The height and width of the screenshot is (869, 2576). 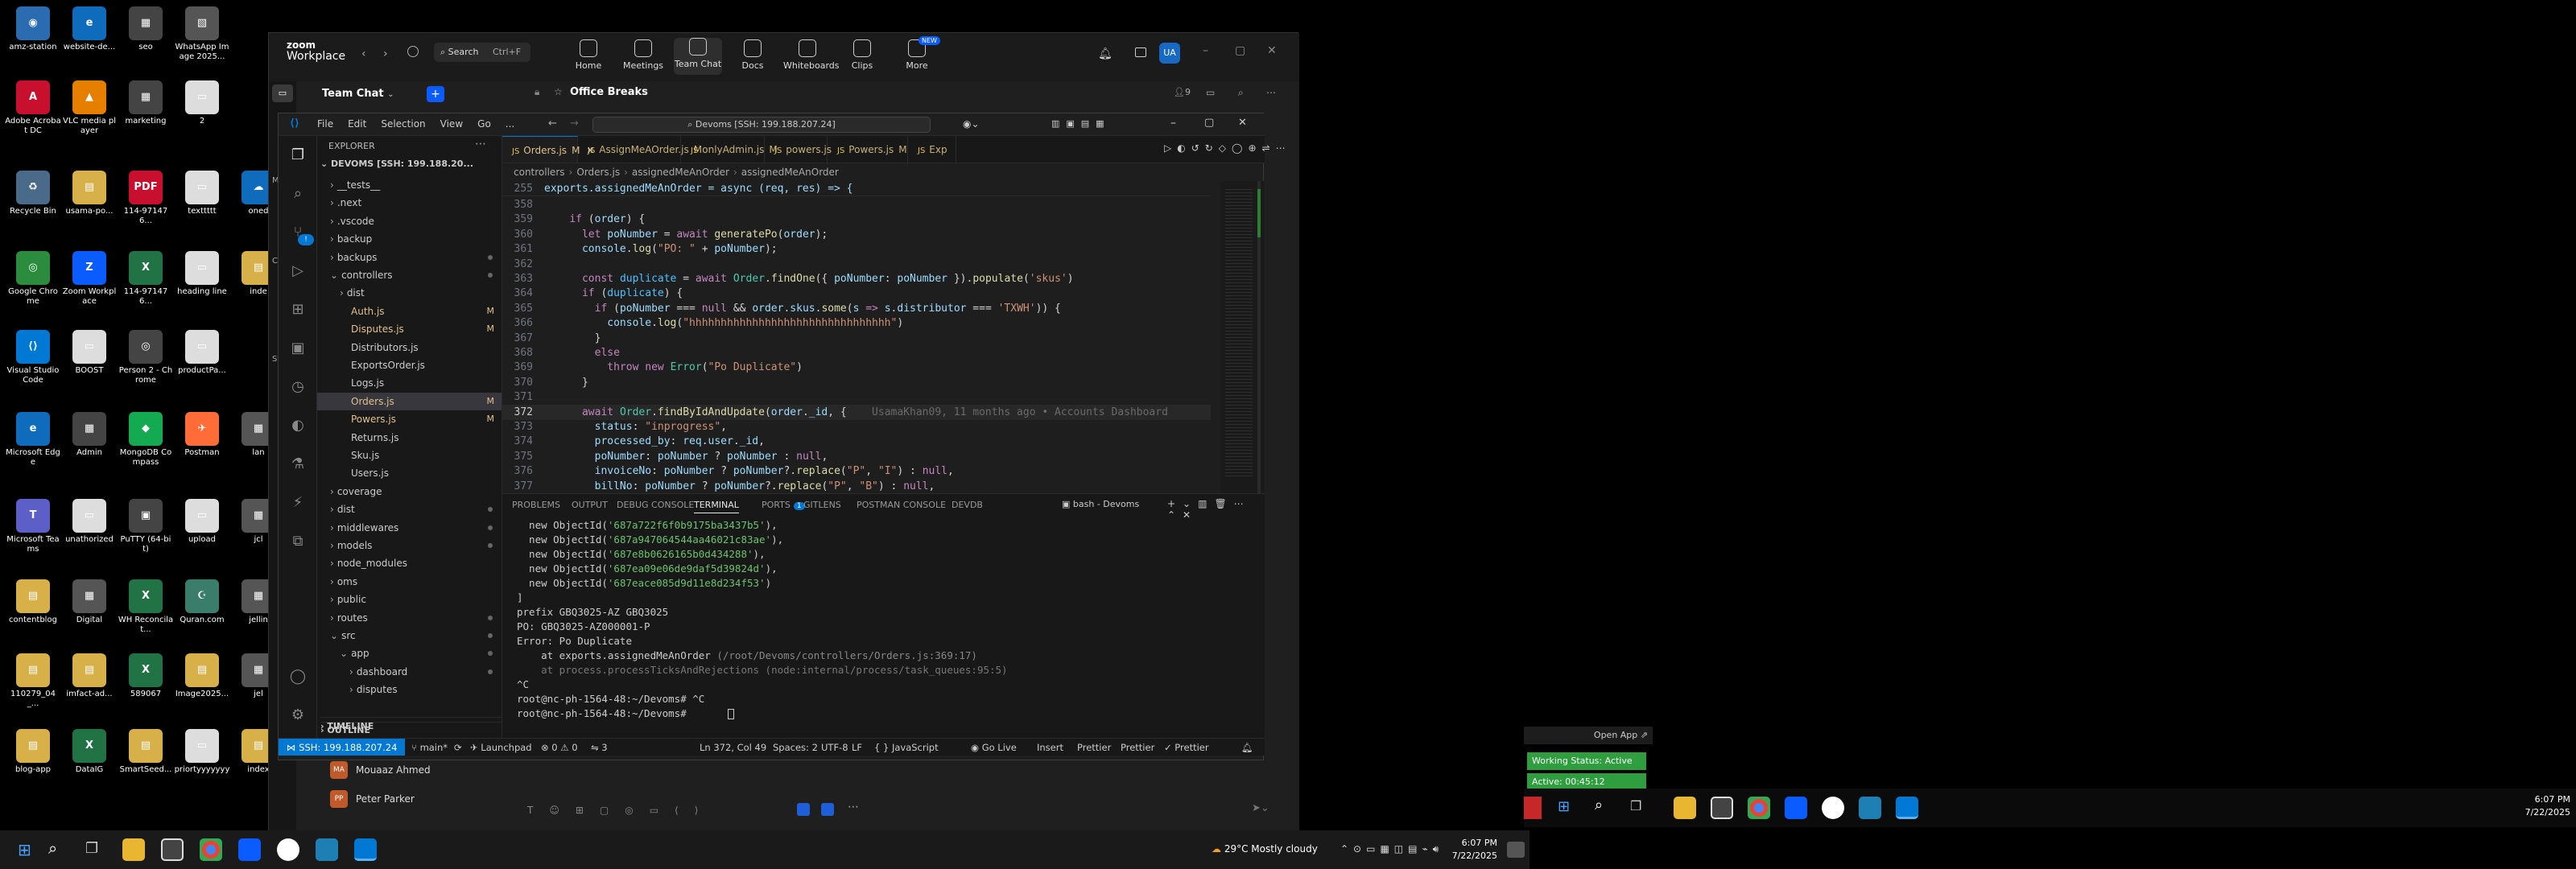 I want to click on file-item: Orders.js M, so click(x=409, y=401).